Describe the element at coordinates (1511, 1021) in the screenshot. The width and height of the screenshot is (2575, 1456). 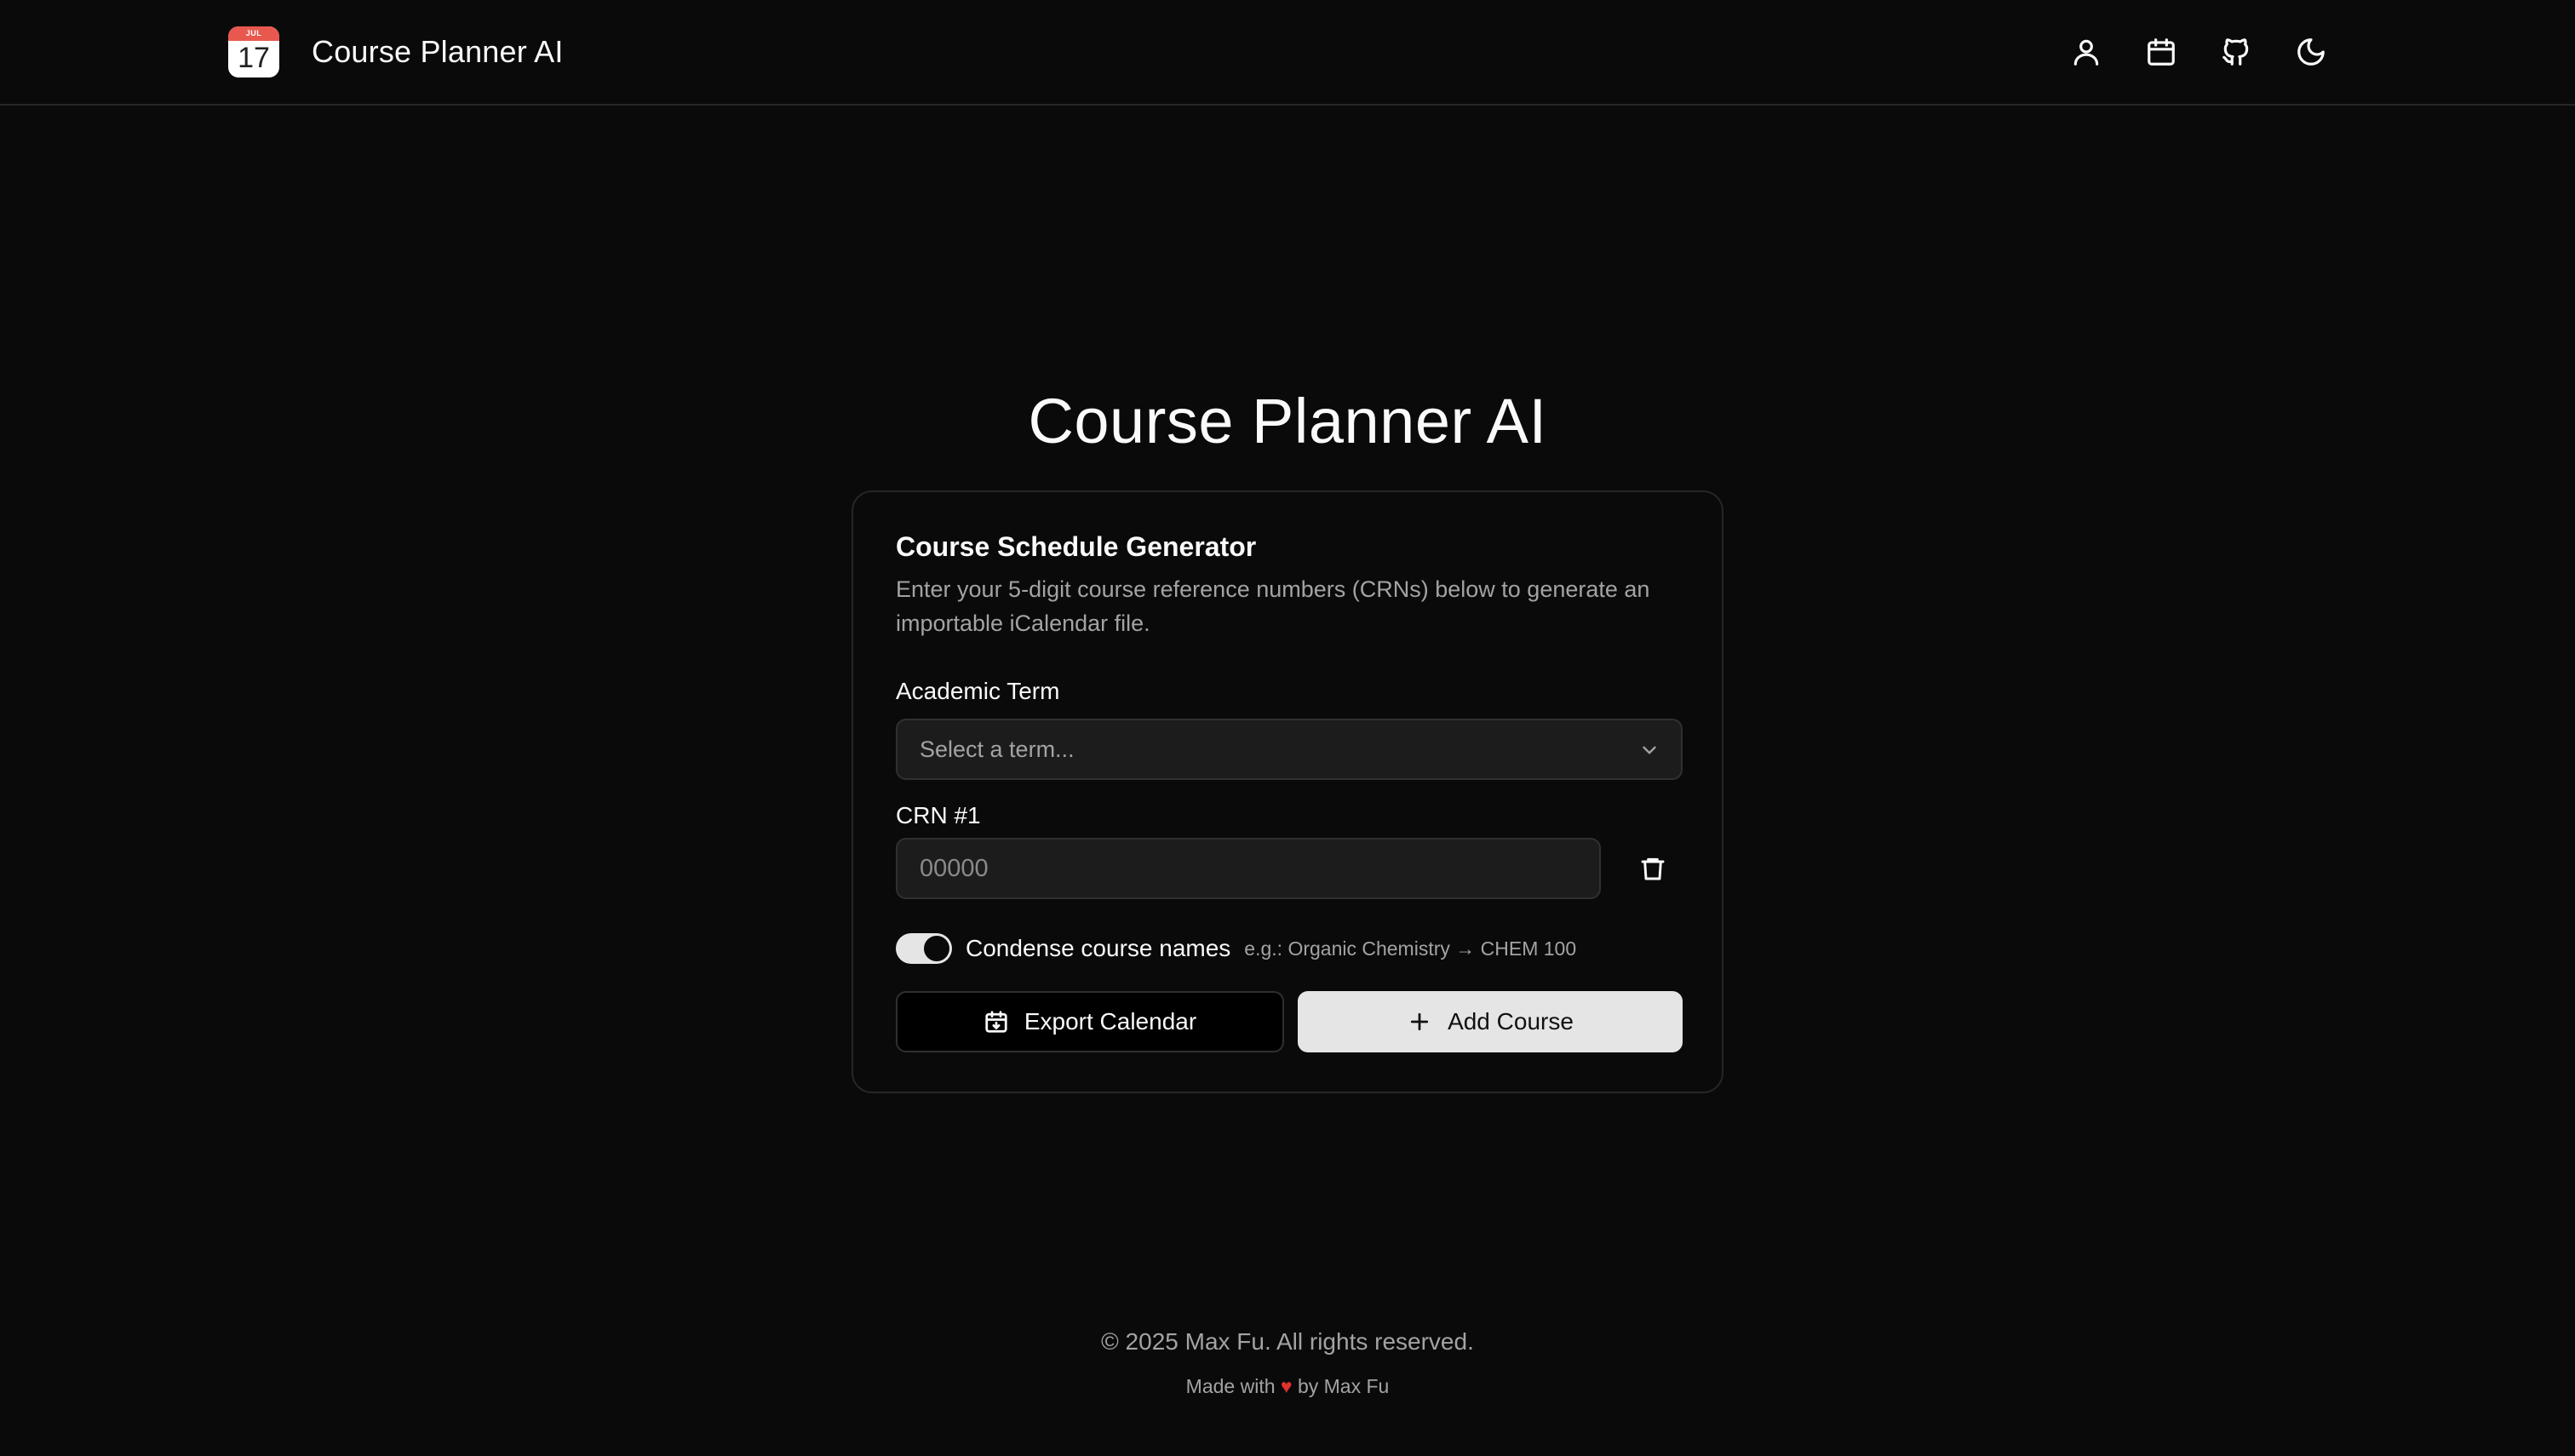
I see `add-course-label: Add Course` at that location.